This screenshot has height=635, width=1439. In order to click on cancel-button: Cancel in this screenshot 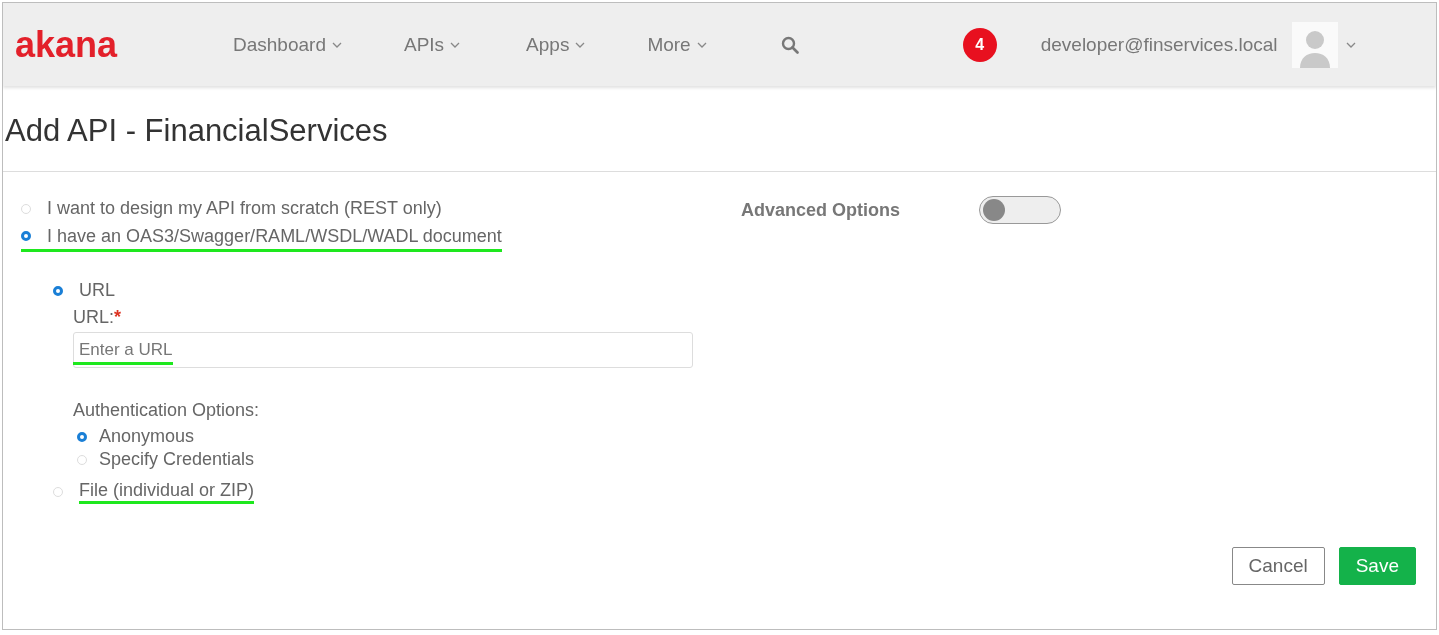, I will do `click(1278, 566)`.